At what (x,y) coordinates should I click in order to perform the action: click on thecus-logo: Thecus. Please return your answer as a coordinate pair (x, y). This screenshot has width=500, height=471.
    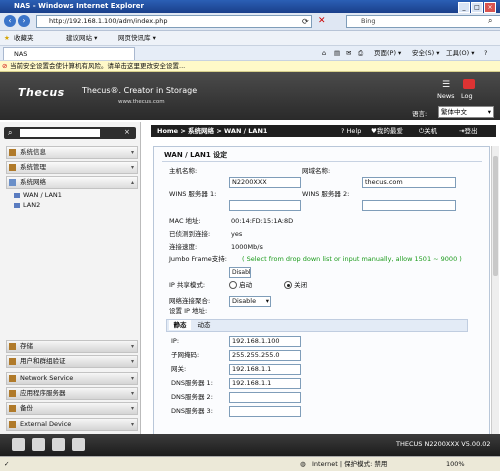
    Looking at the image, I should click on (41, 92).